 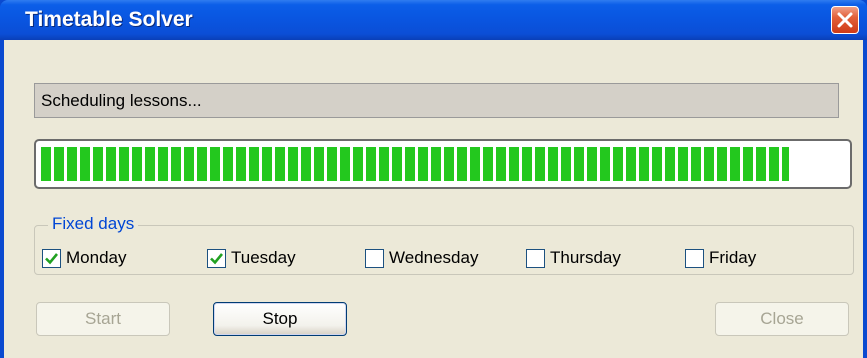 What do you see at coordinates (585, 257) in the screenshot?
I see `checkbox-label: Thursday` at bounding box center [585, 257].